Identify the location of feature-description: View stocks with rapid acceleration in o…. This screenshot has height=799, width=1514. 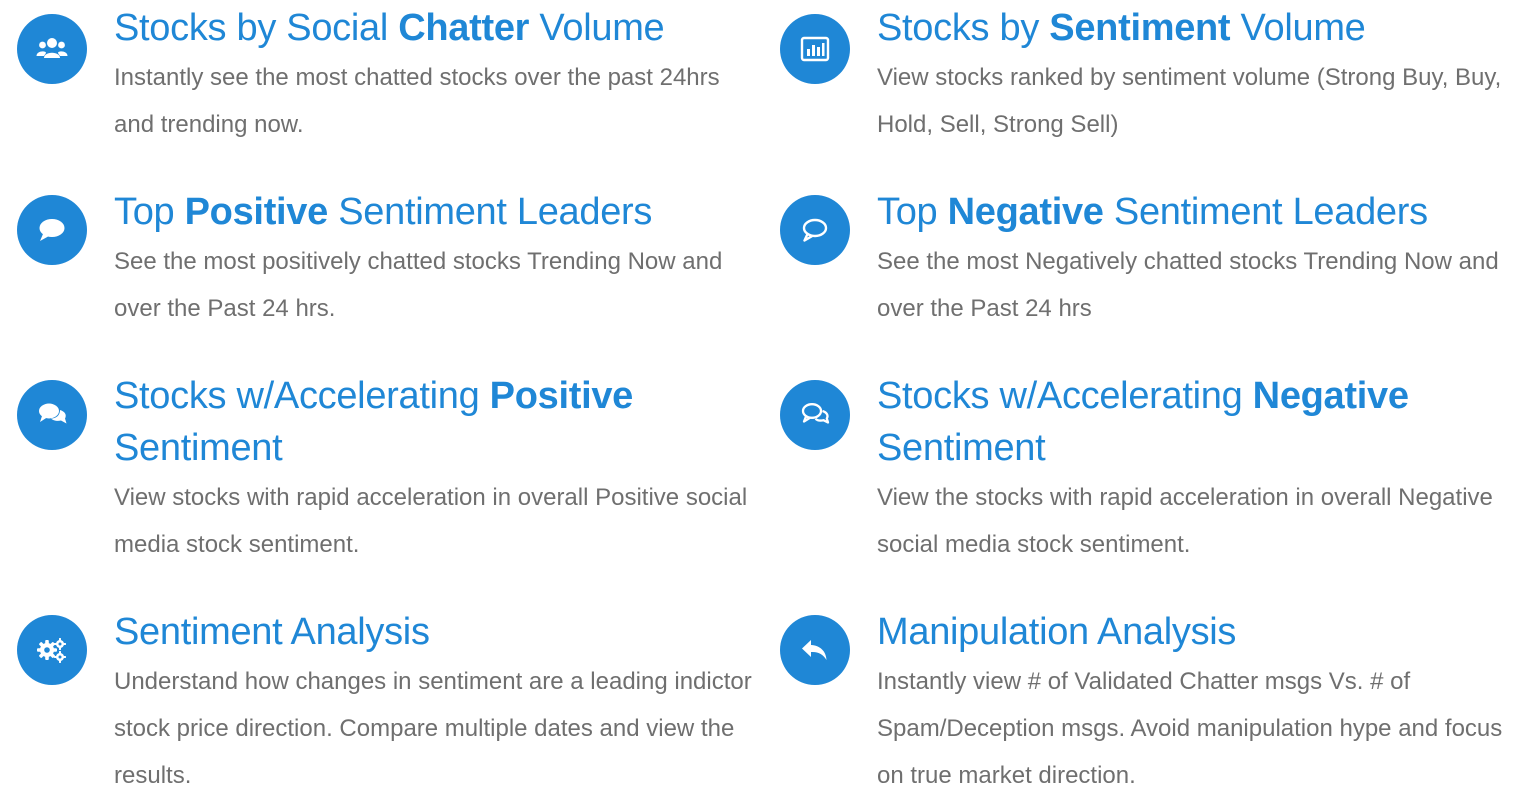
(431, 521).